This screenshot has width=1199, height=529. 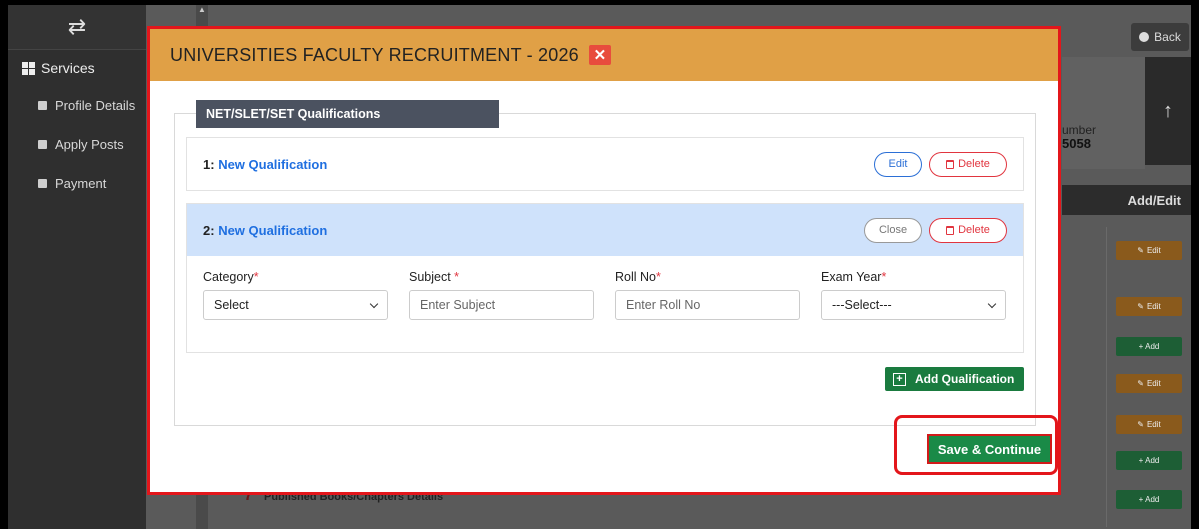 I want to click on subject-field: Subject * Enter Subject, so click(x=501, y=295).